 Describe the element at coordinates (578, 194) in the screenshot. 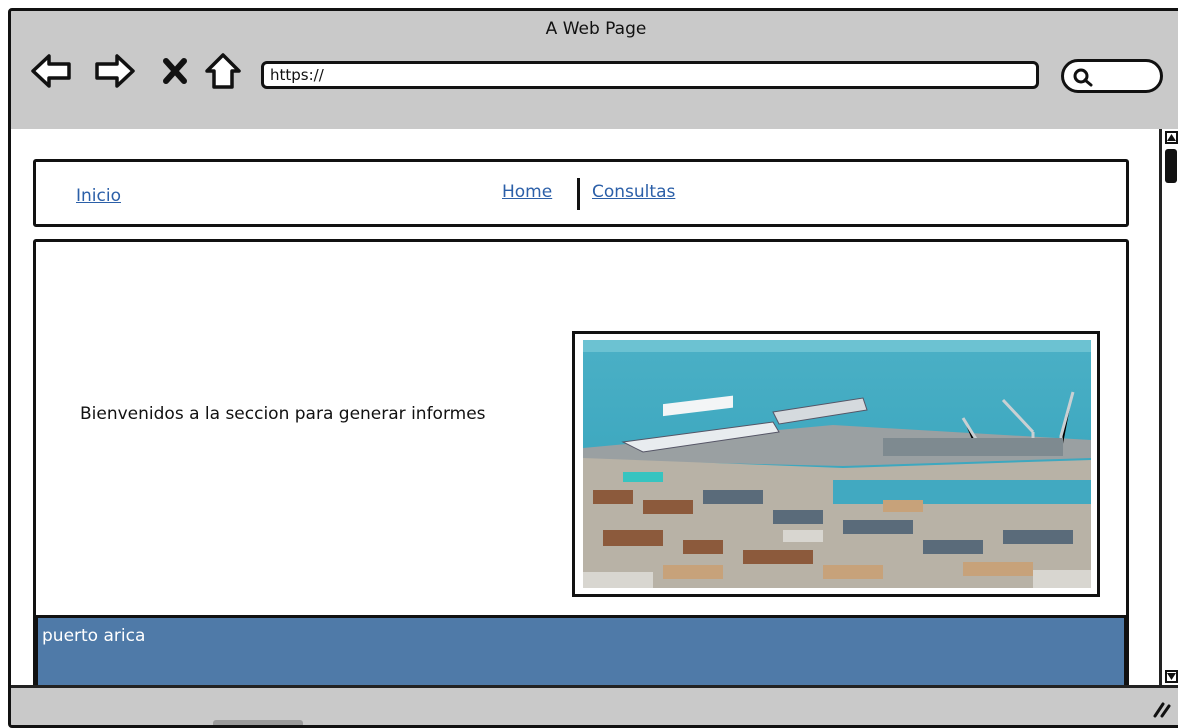

I see `nav-divider` at that location.